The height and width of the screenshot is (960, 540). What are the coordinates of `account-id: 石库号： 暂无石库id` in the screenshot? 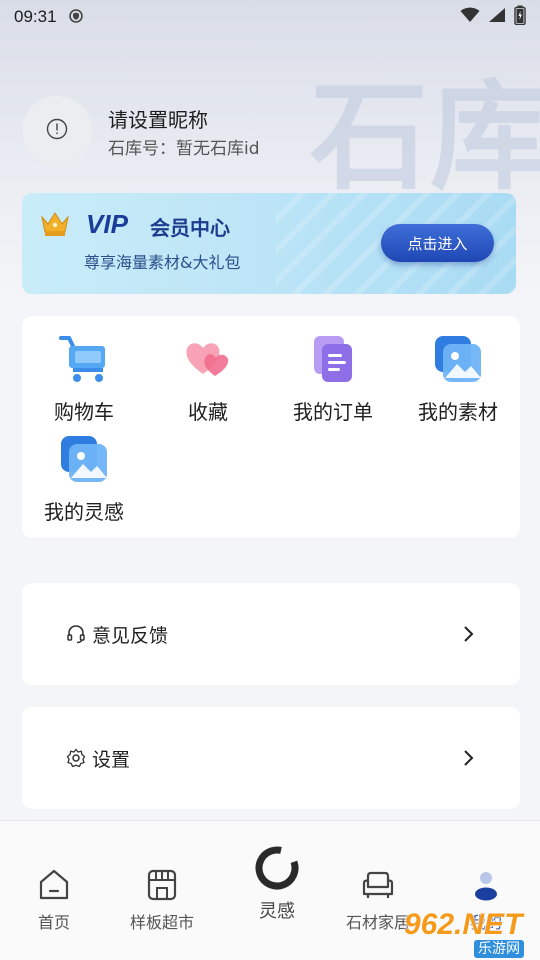 It's located at (184, 146).